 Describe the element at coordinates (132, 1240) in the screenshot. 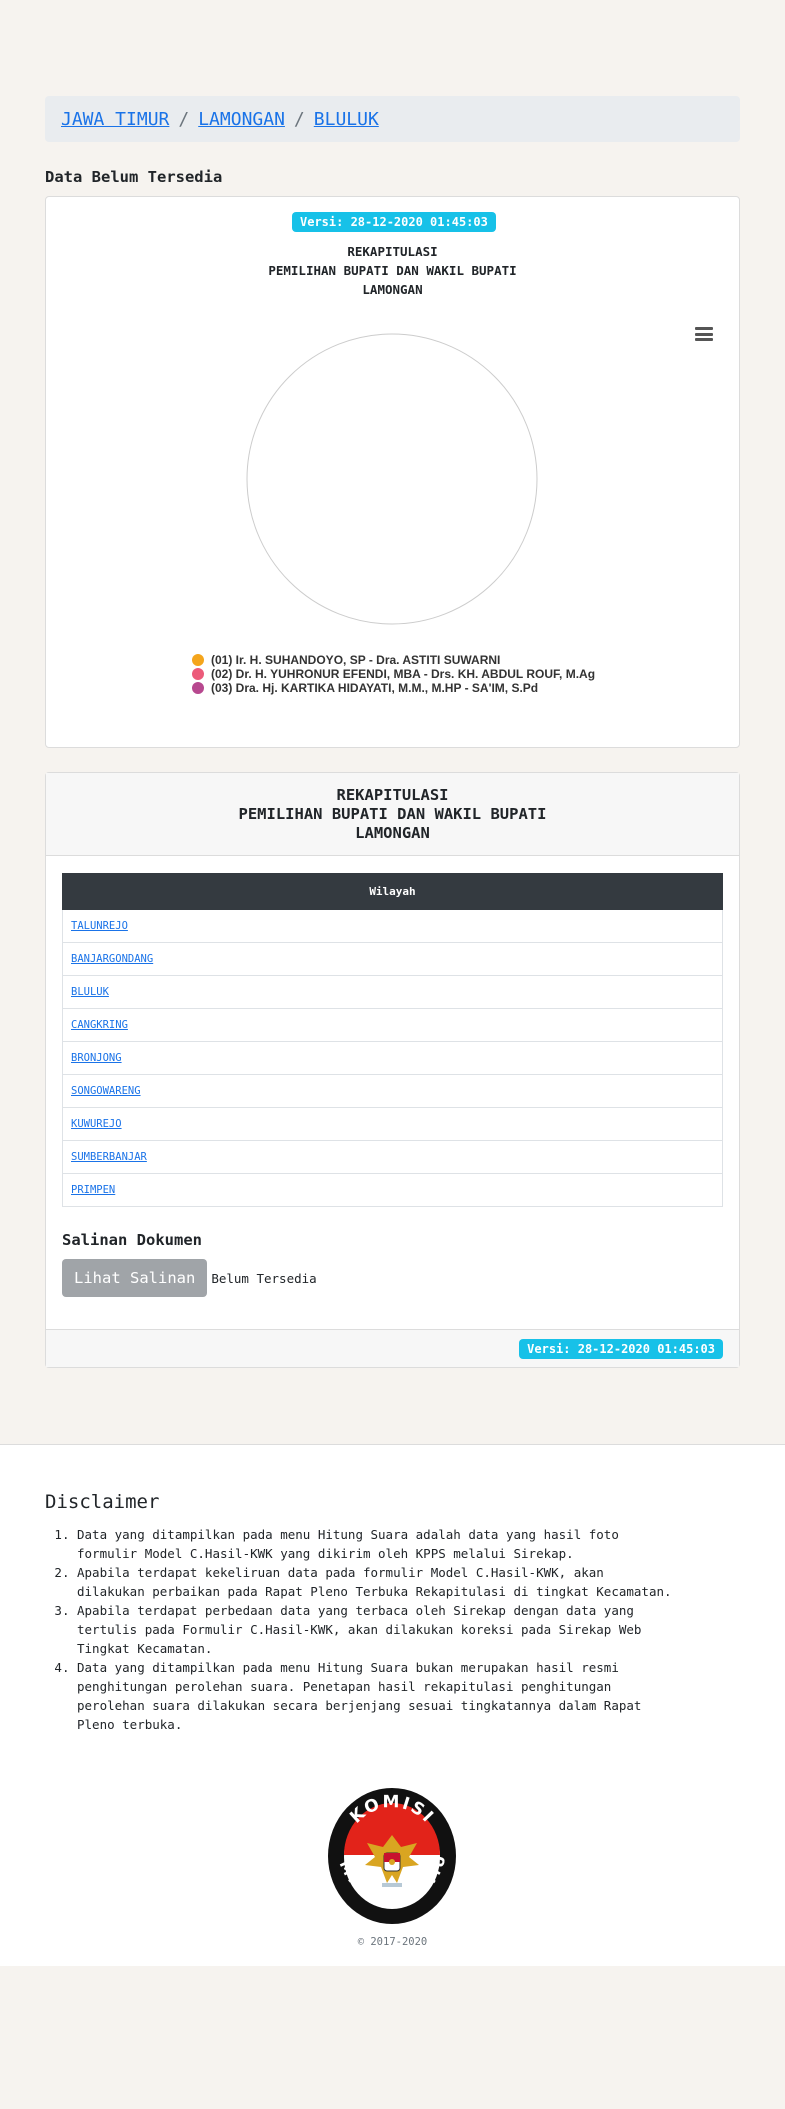

I see `salinan-title: Salinan Dokumen` at that location.